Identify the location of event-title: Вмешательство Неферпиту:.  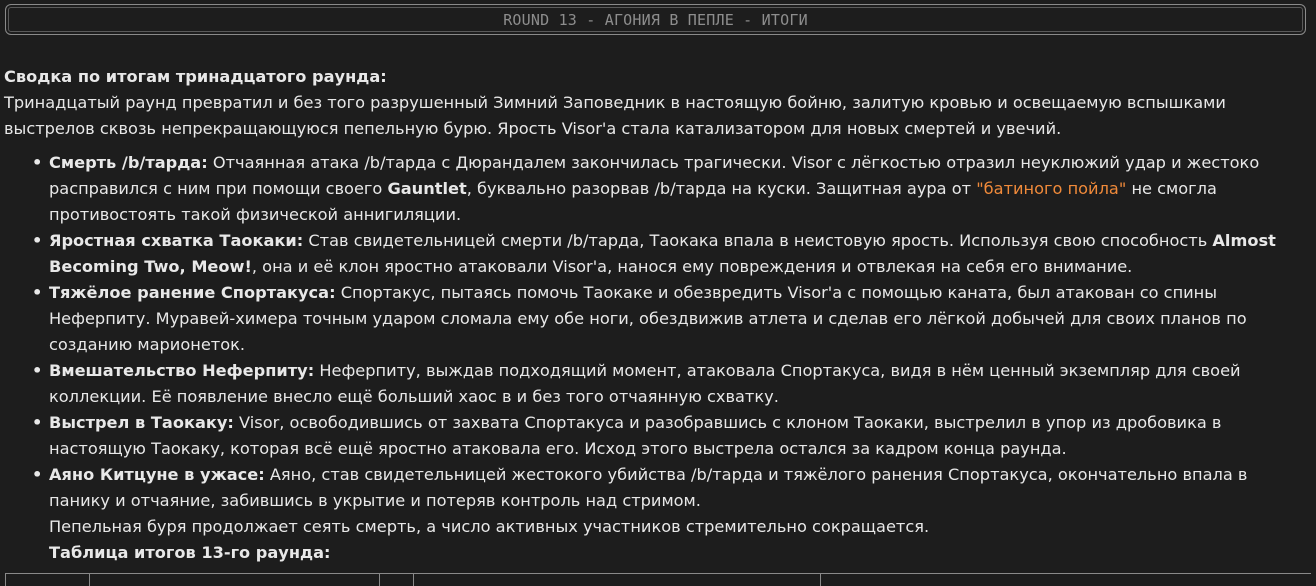
(182, 370).